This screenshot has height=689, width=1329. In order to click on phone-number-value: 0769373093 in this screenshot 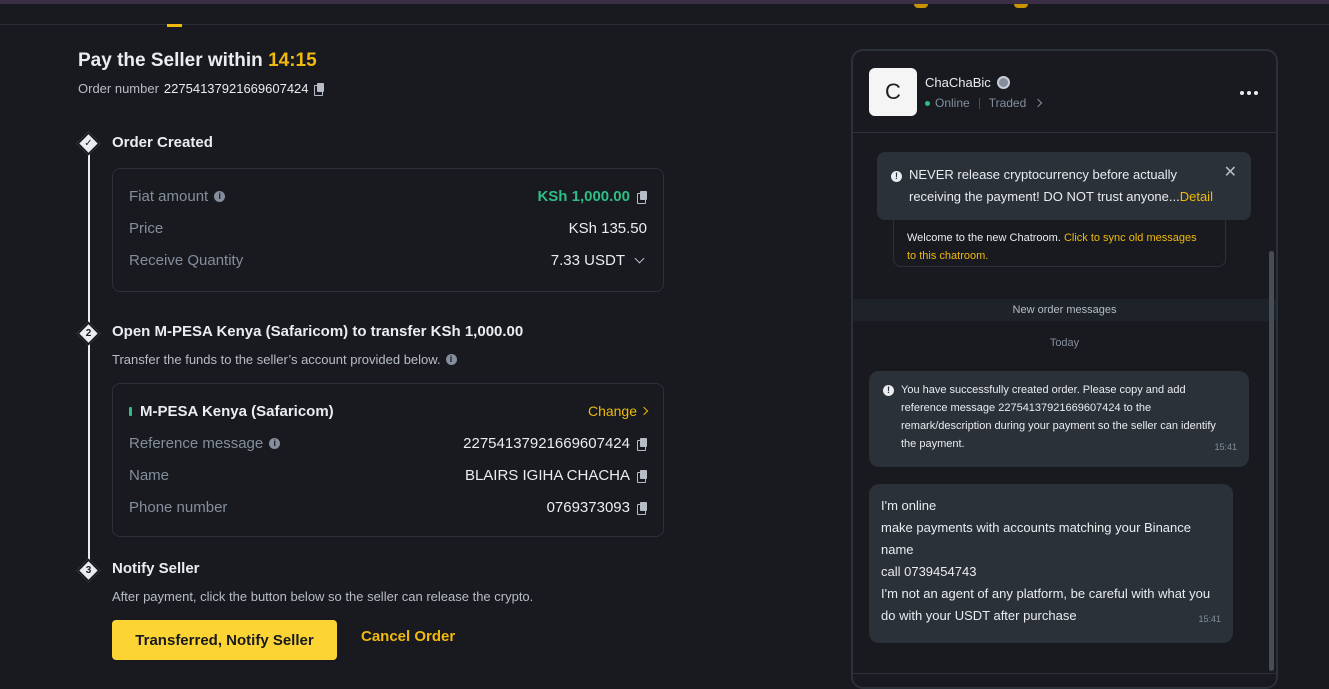, I will do `click(588, 507)`.